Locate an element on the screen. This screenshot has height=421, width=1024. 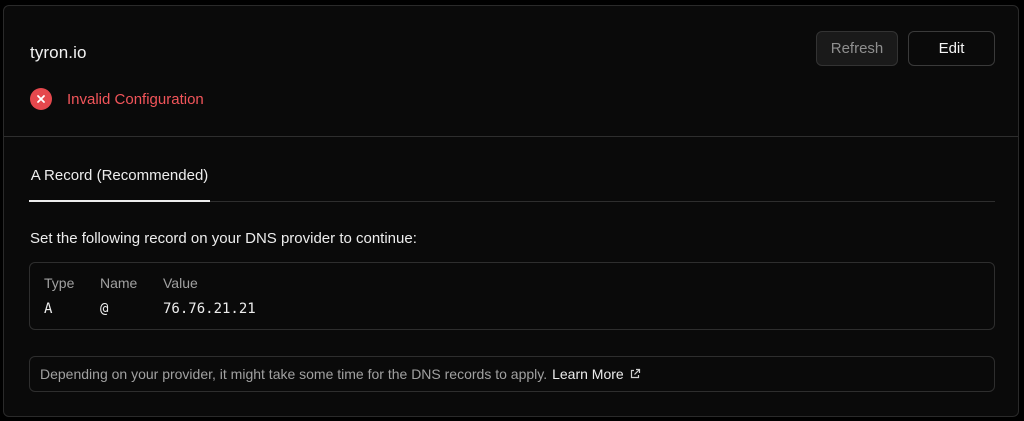
record-tabs: A Record (Recommended) is located at coordinates (512, 176).